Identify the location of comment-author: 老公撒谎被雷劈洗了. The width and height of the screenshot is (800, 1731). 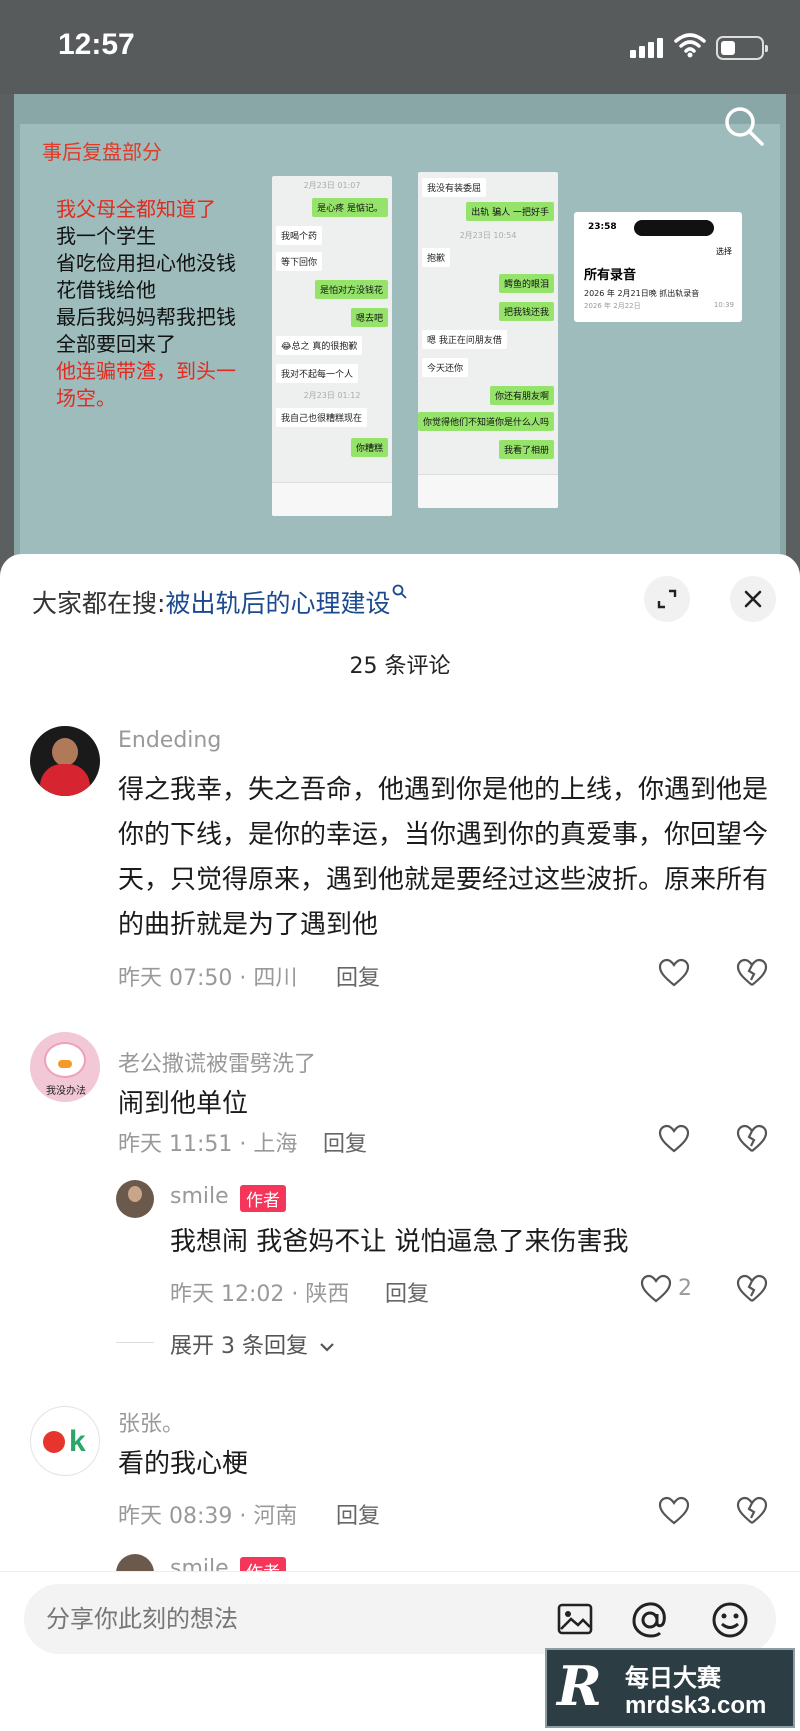
(217, 1062).